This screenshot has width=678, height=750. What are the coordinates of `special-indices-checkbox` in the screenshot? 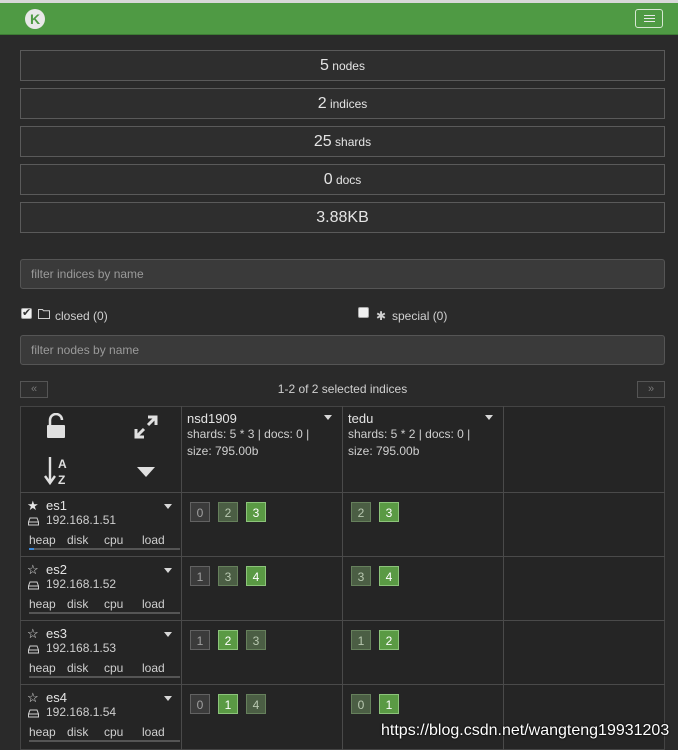 It's located at (363, 312).